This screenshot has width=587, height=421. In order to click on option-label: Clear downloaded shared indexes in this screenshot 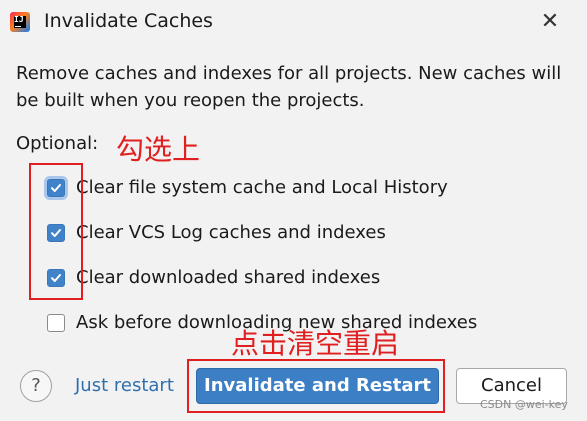, I will do `click(228, 277)`.